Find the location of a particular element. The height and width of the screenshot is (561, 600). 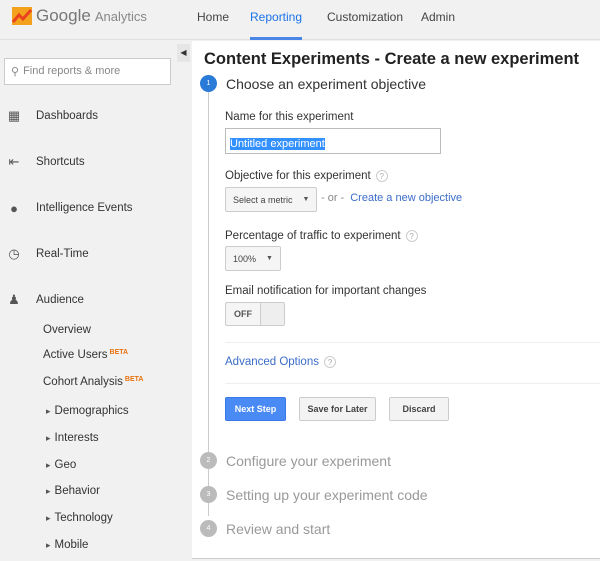

label: Cohort Analysis is located at coordinates (83, 382).